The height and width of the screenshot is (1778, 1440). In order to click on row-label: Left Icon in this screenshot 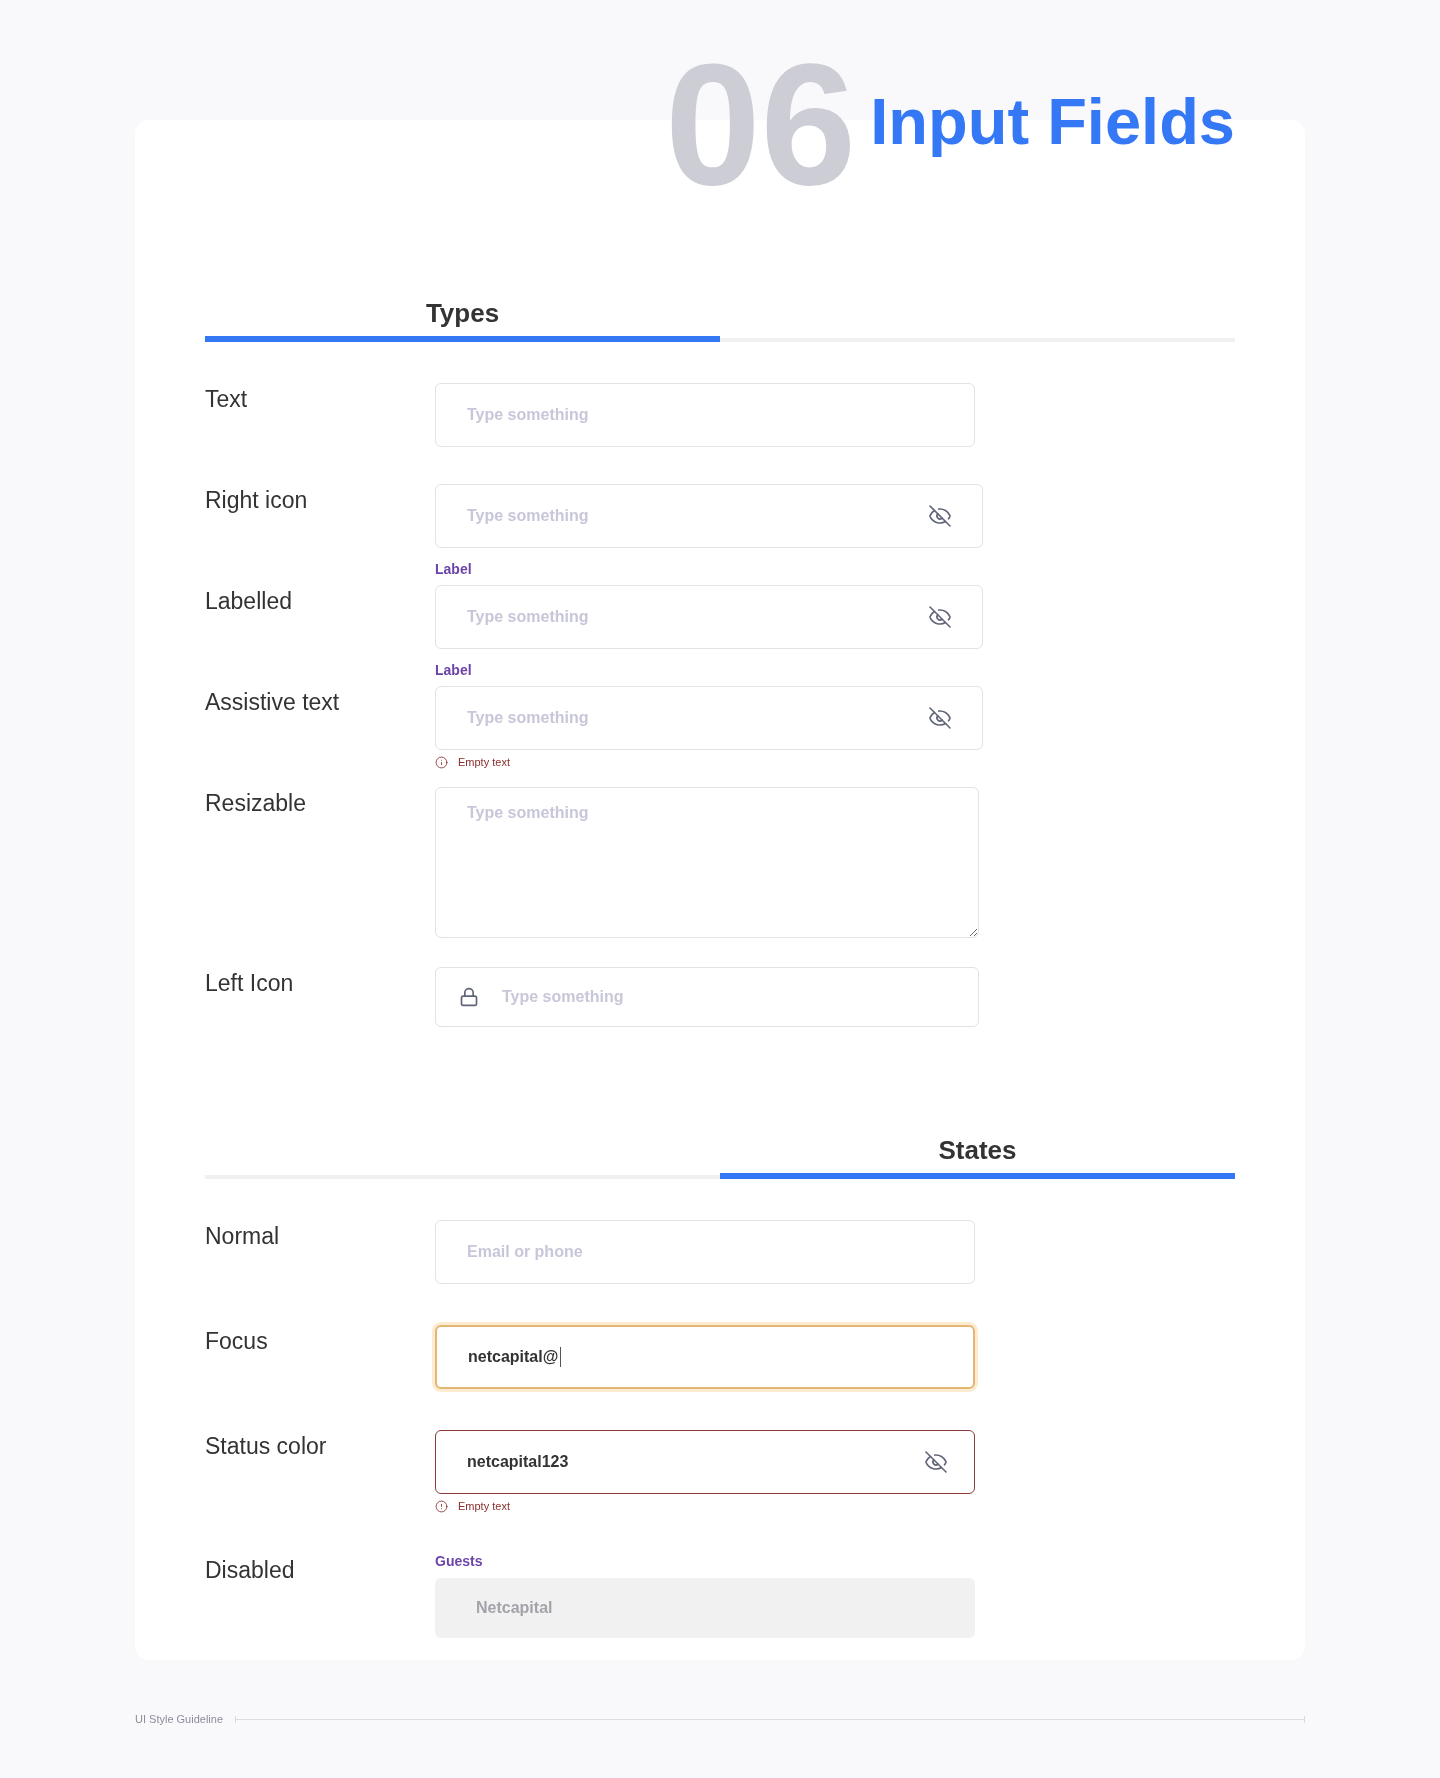, I will do `click(249, 983)`.